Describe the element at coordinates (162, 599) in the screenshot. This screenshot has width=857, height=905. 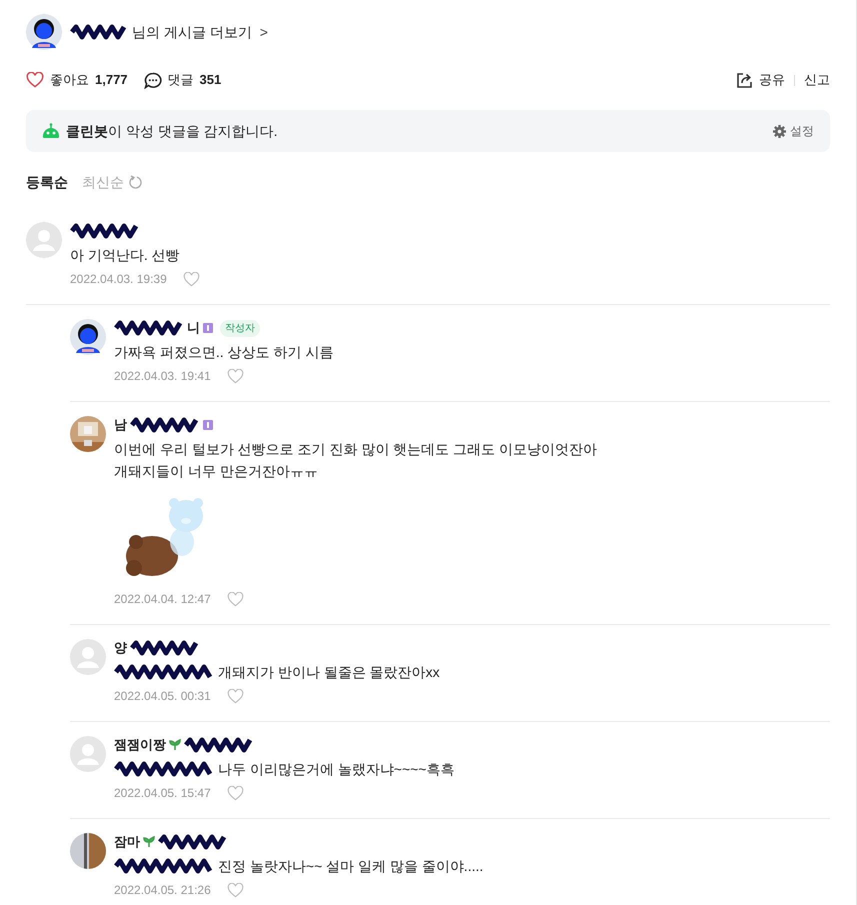
I see `comment-date: 2022.04.04. 12:47` at that location.